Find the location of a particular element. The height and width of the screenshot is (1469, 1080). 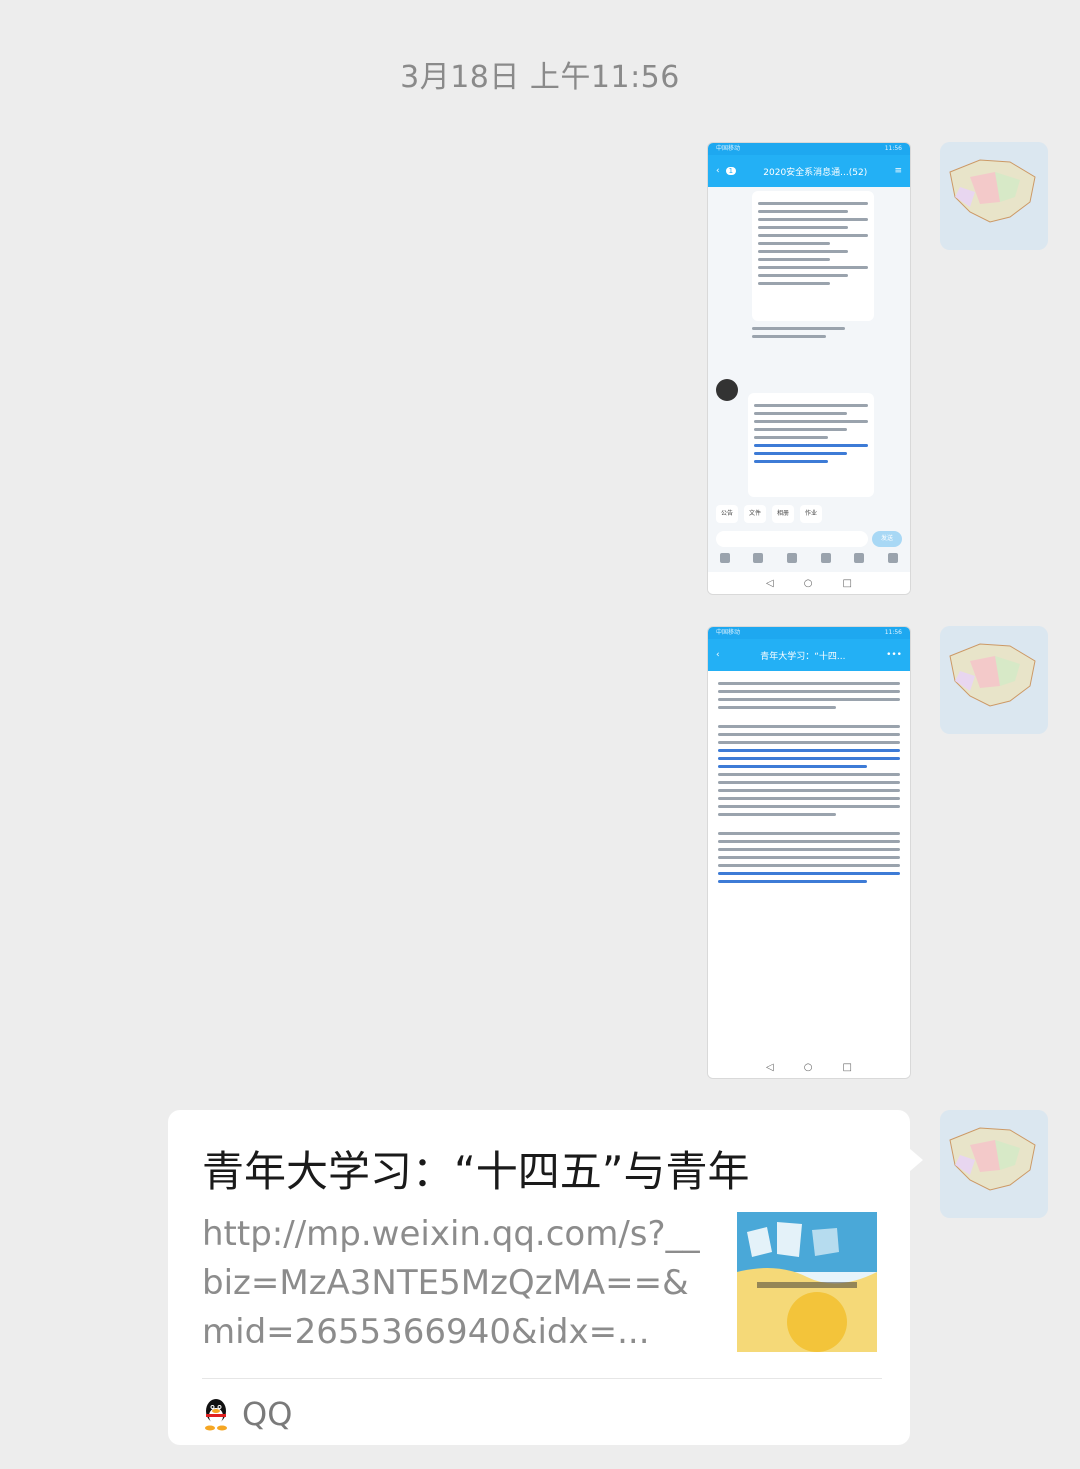

unread-badge: 1 is located at coordinates (731, 171).